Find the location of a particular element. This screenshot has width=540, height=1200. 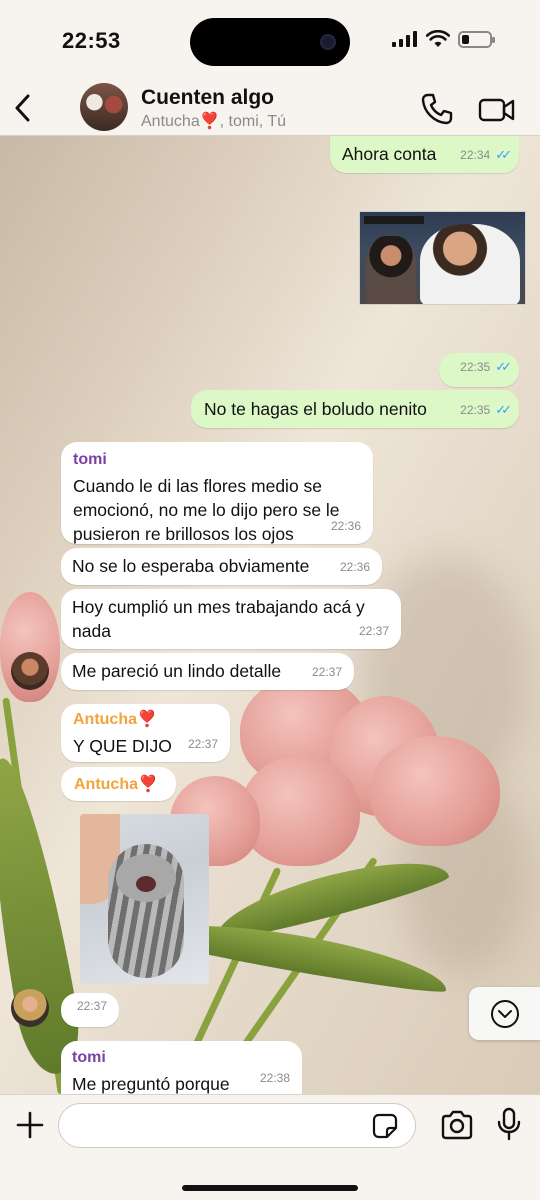

chevron-down-circle-icon is located at coordinates (504, 1013).